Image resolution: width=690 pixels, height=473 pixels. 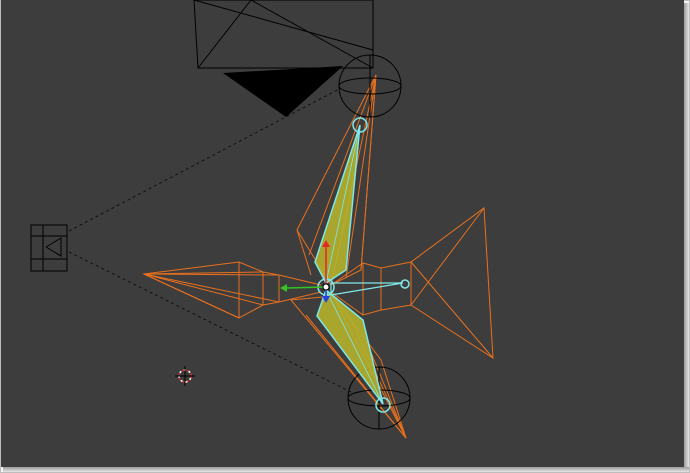 What do you see at coordinates (346, 469) in the screenshot?
I see `frame-shadow-bottom` at bounding box center [346, 469].